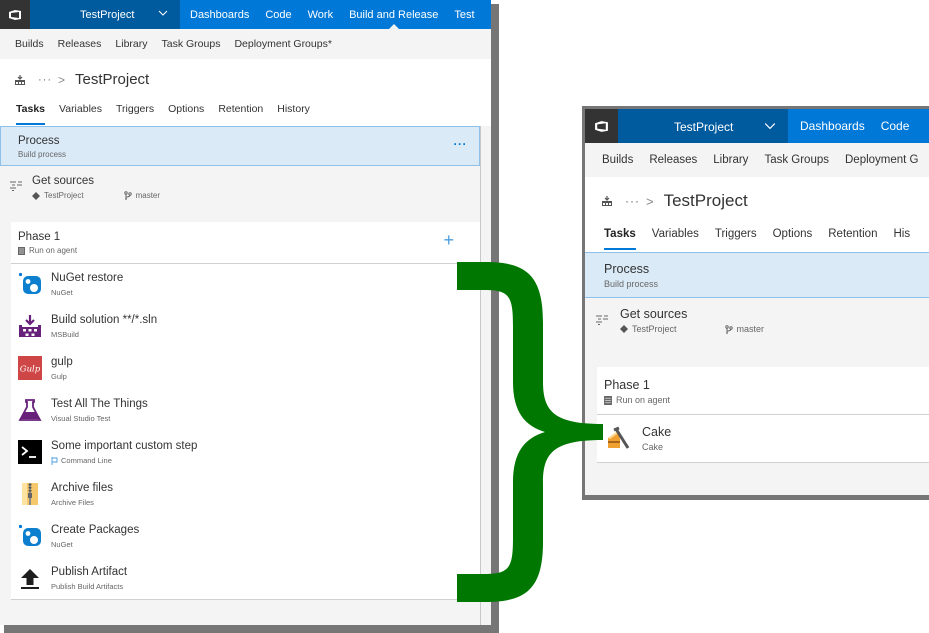 This screenshot has height=633, width=929. I want to click on top-nav-bar: TestProject Dashboards Code, so click(757, 126).